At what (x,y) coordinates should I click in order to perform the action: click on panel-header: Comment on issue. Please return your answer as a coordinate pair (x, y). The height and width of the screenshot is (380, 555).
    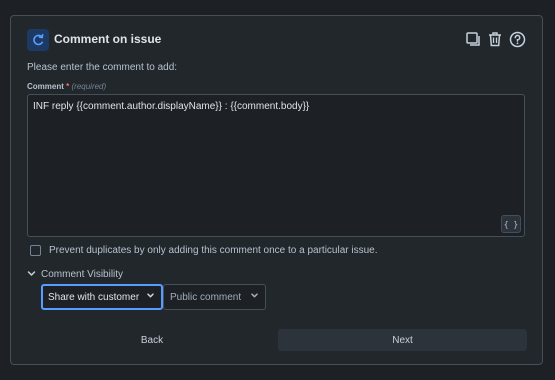
    Looking at the image, I should click on (278, 40).